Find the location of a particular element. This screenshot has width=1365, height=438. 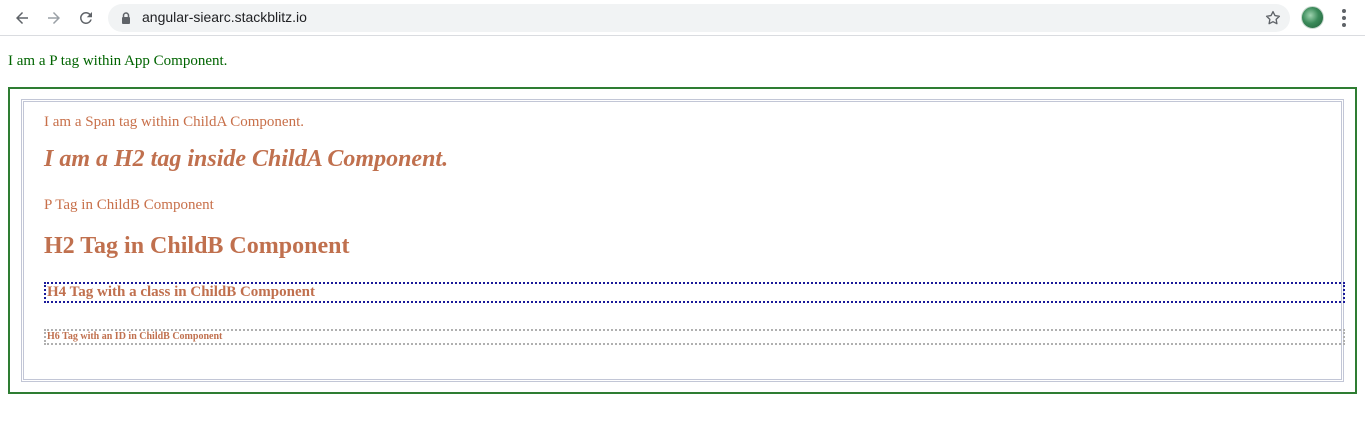

star-icon is located at coordinates (1273, 18).